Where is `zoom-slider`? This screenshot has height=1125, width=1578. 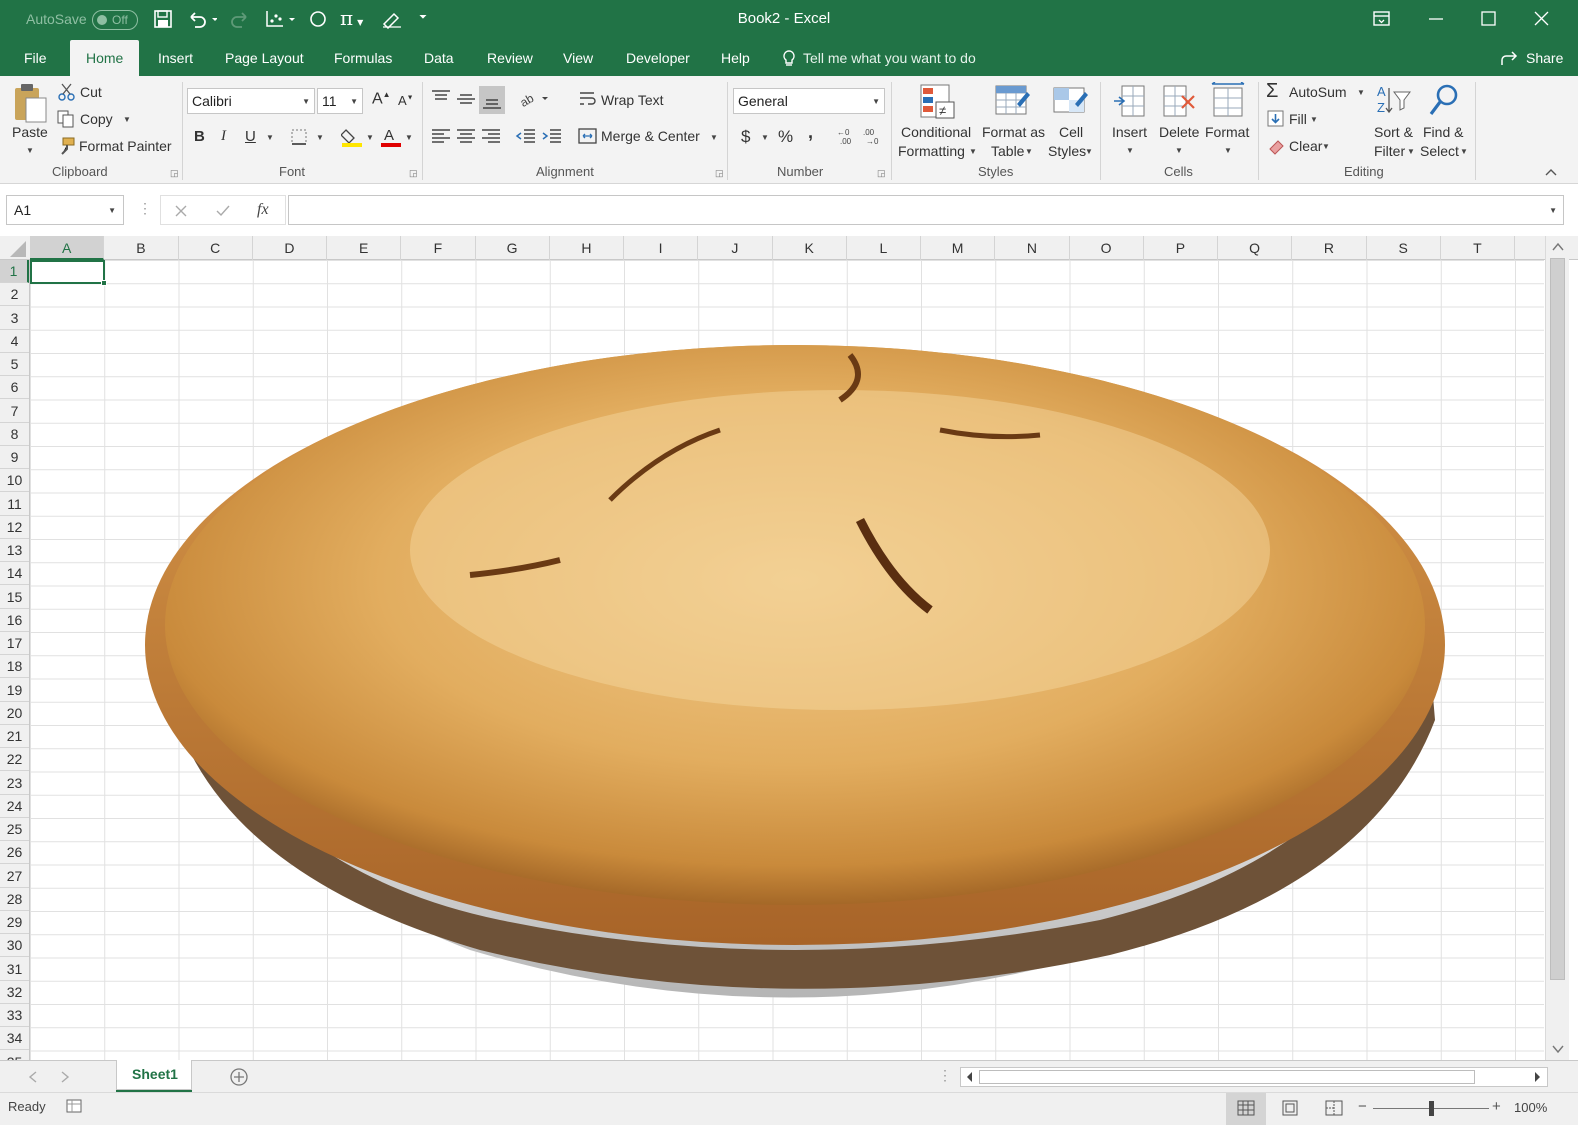 zoom-slider is located at coordinates (1431, 1108).